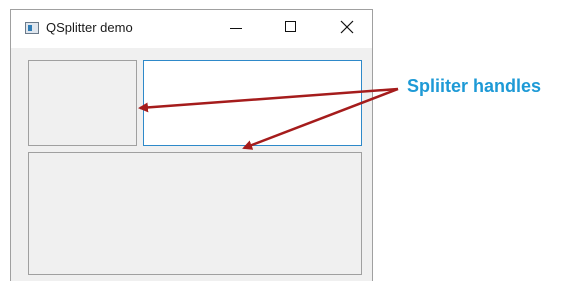 The width and height of the screenshot is (577, 281). Describe the element at coordinates (252, 103) in the screenshot. I see `top-right-pane` at that location.